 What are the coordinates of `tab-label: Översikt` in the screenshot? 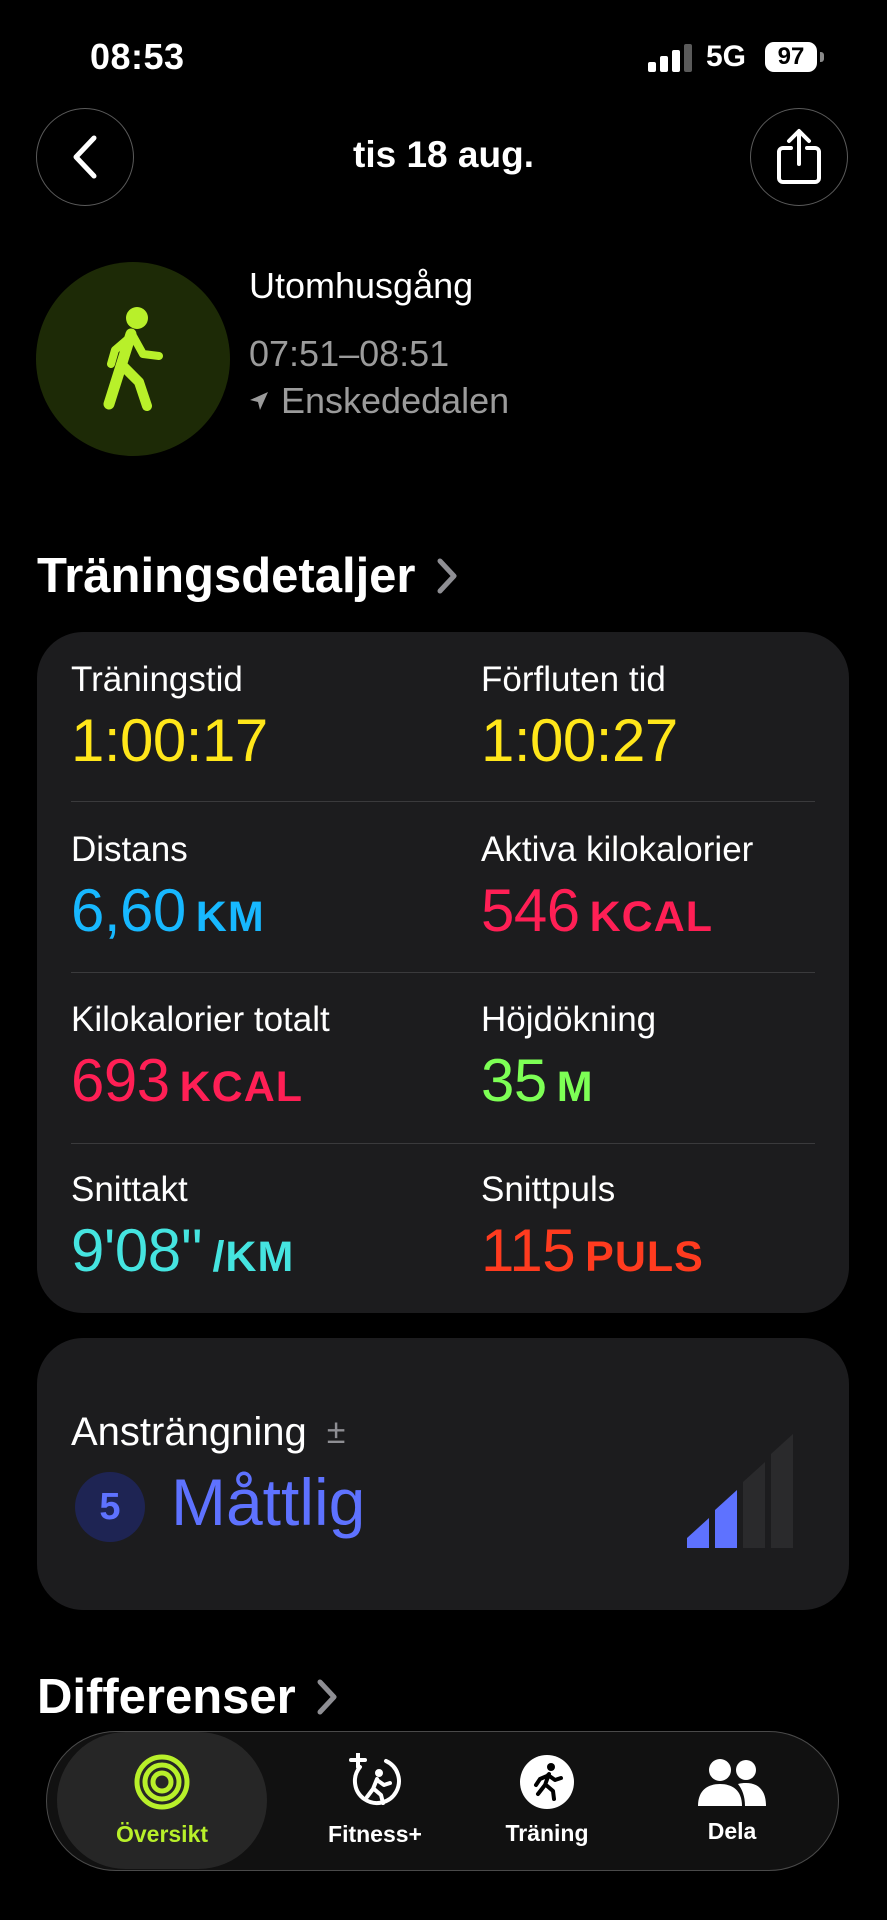 It's located at (162, 1834).